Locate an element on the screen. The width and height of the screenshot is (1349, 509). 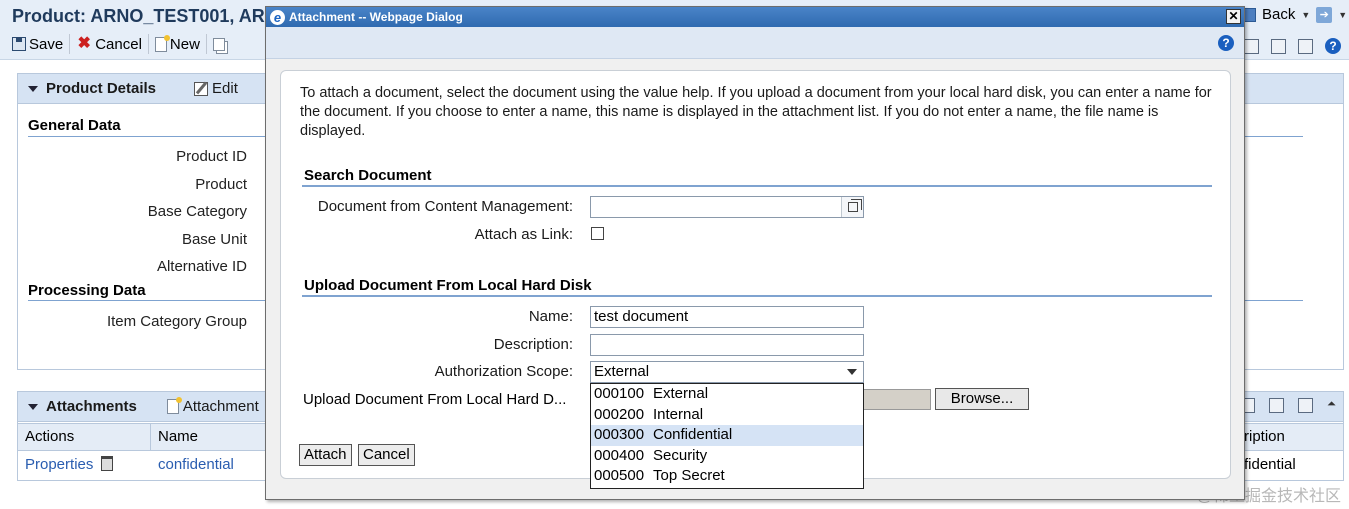
cancel-button: ✖ Cancel is located at coordinates (112, 44).